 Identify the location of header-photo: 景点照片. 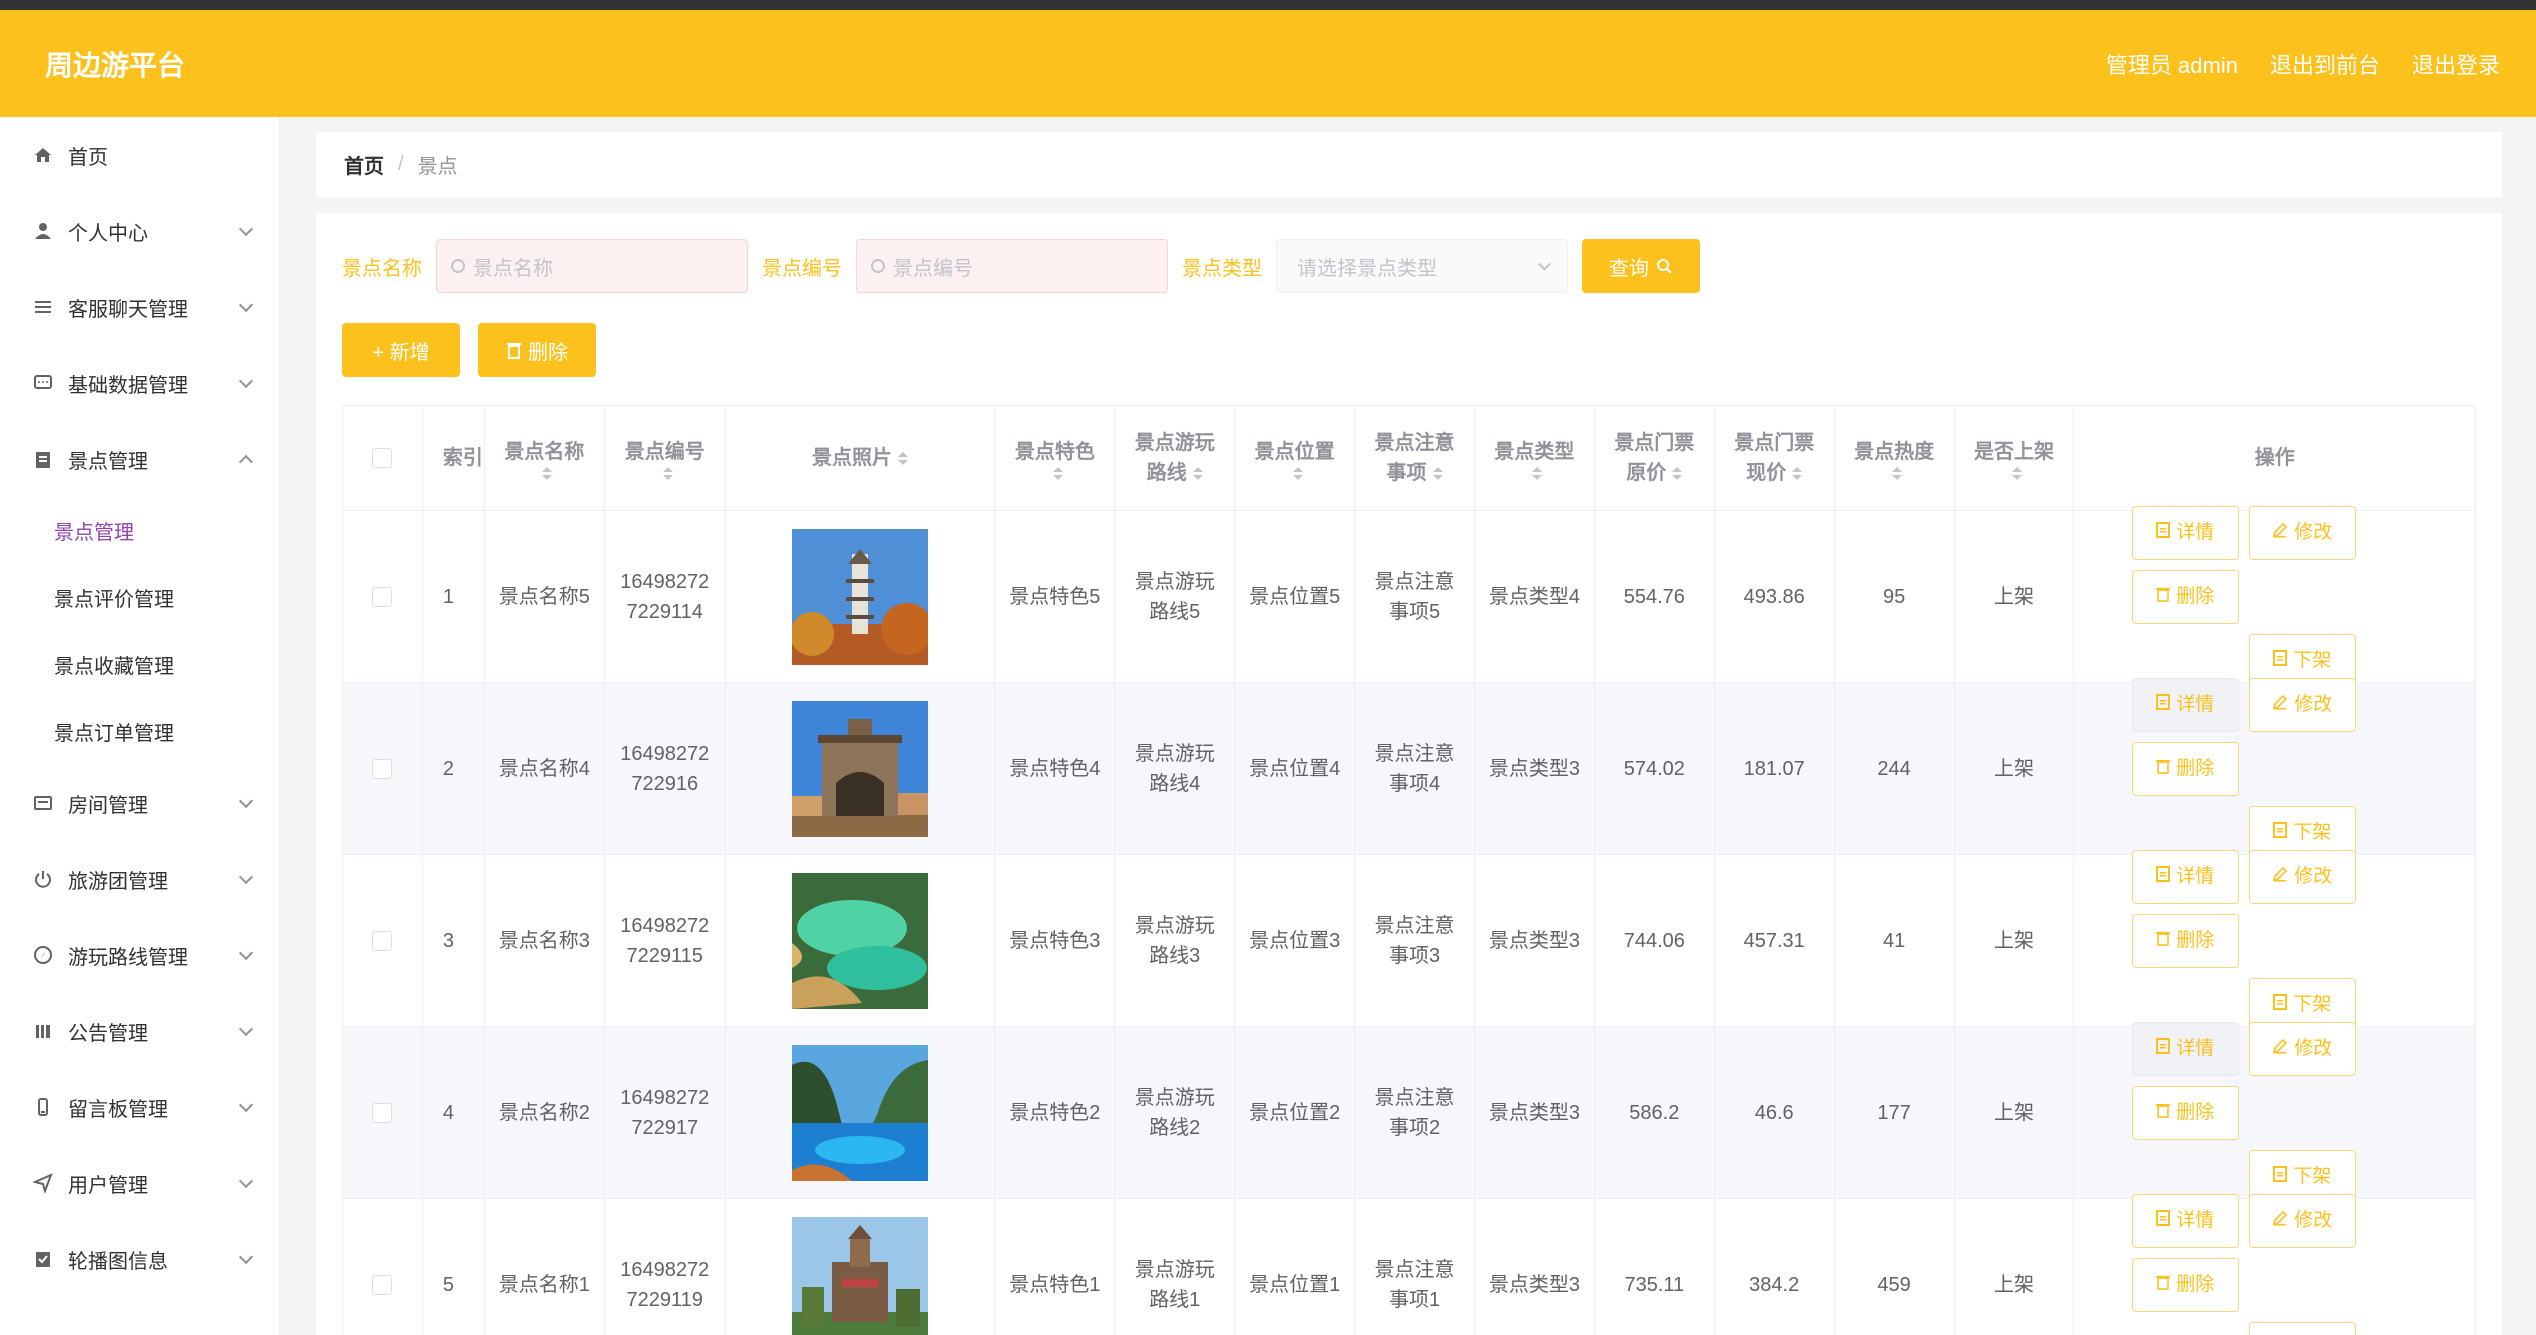
(861, 458).